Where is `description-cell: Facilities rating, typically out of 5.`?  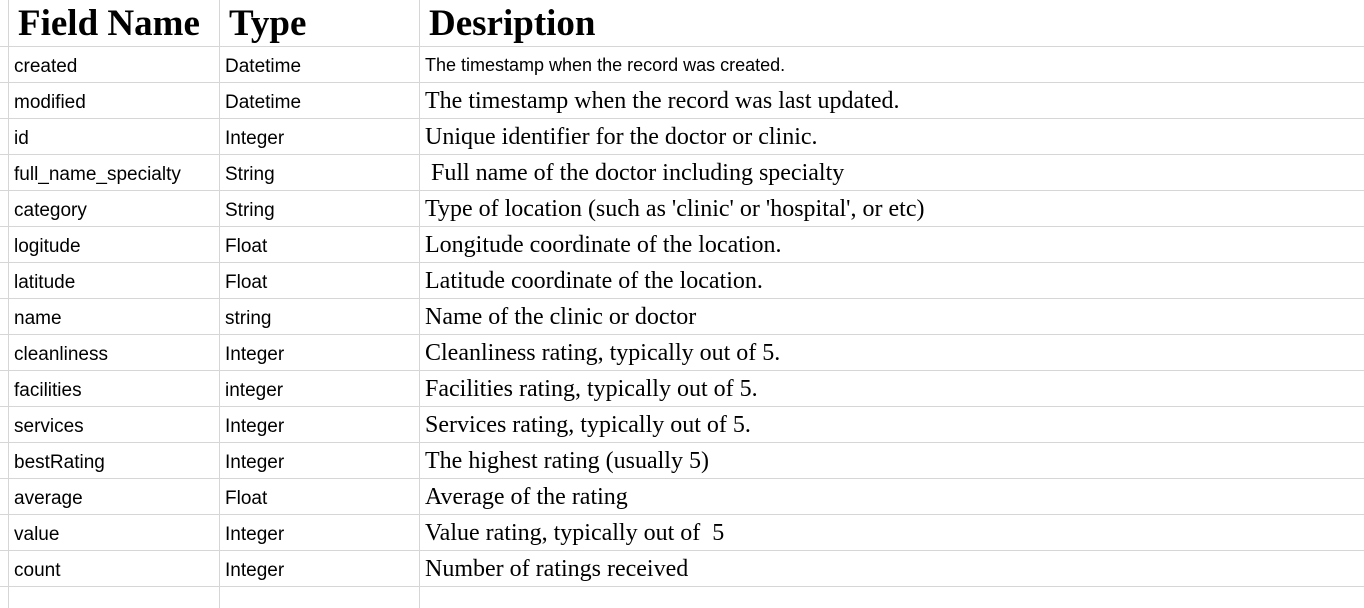
description-cell: Facilities rating, typically out of 5. is located at coordinates (891, 388).